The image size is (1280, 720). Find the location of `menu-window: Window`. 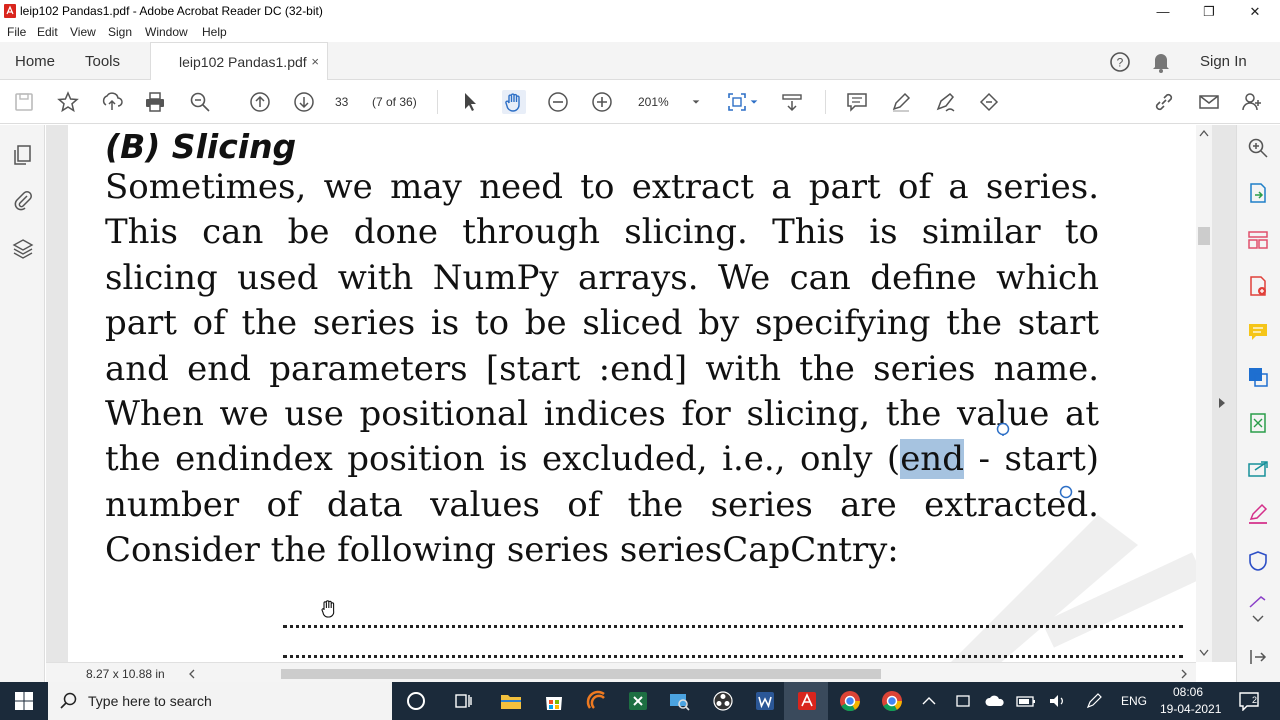

menu-window: Window is located at coordinates (166, 32).